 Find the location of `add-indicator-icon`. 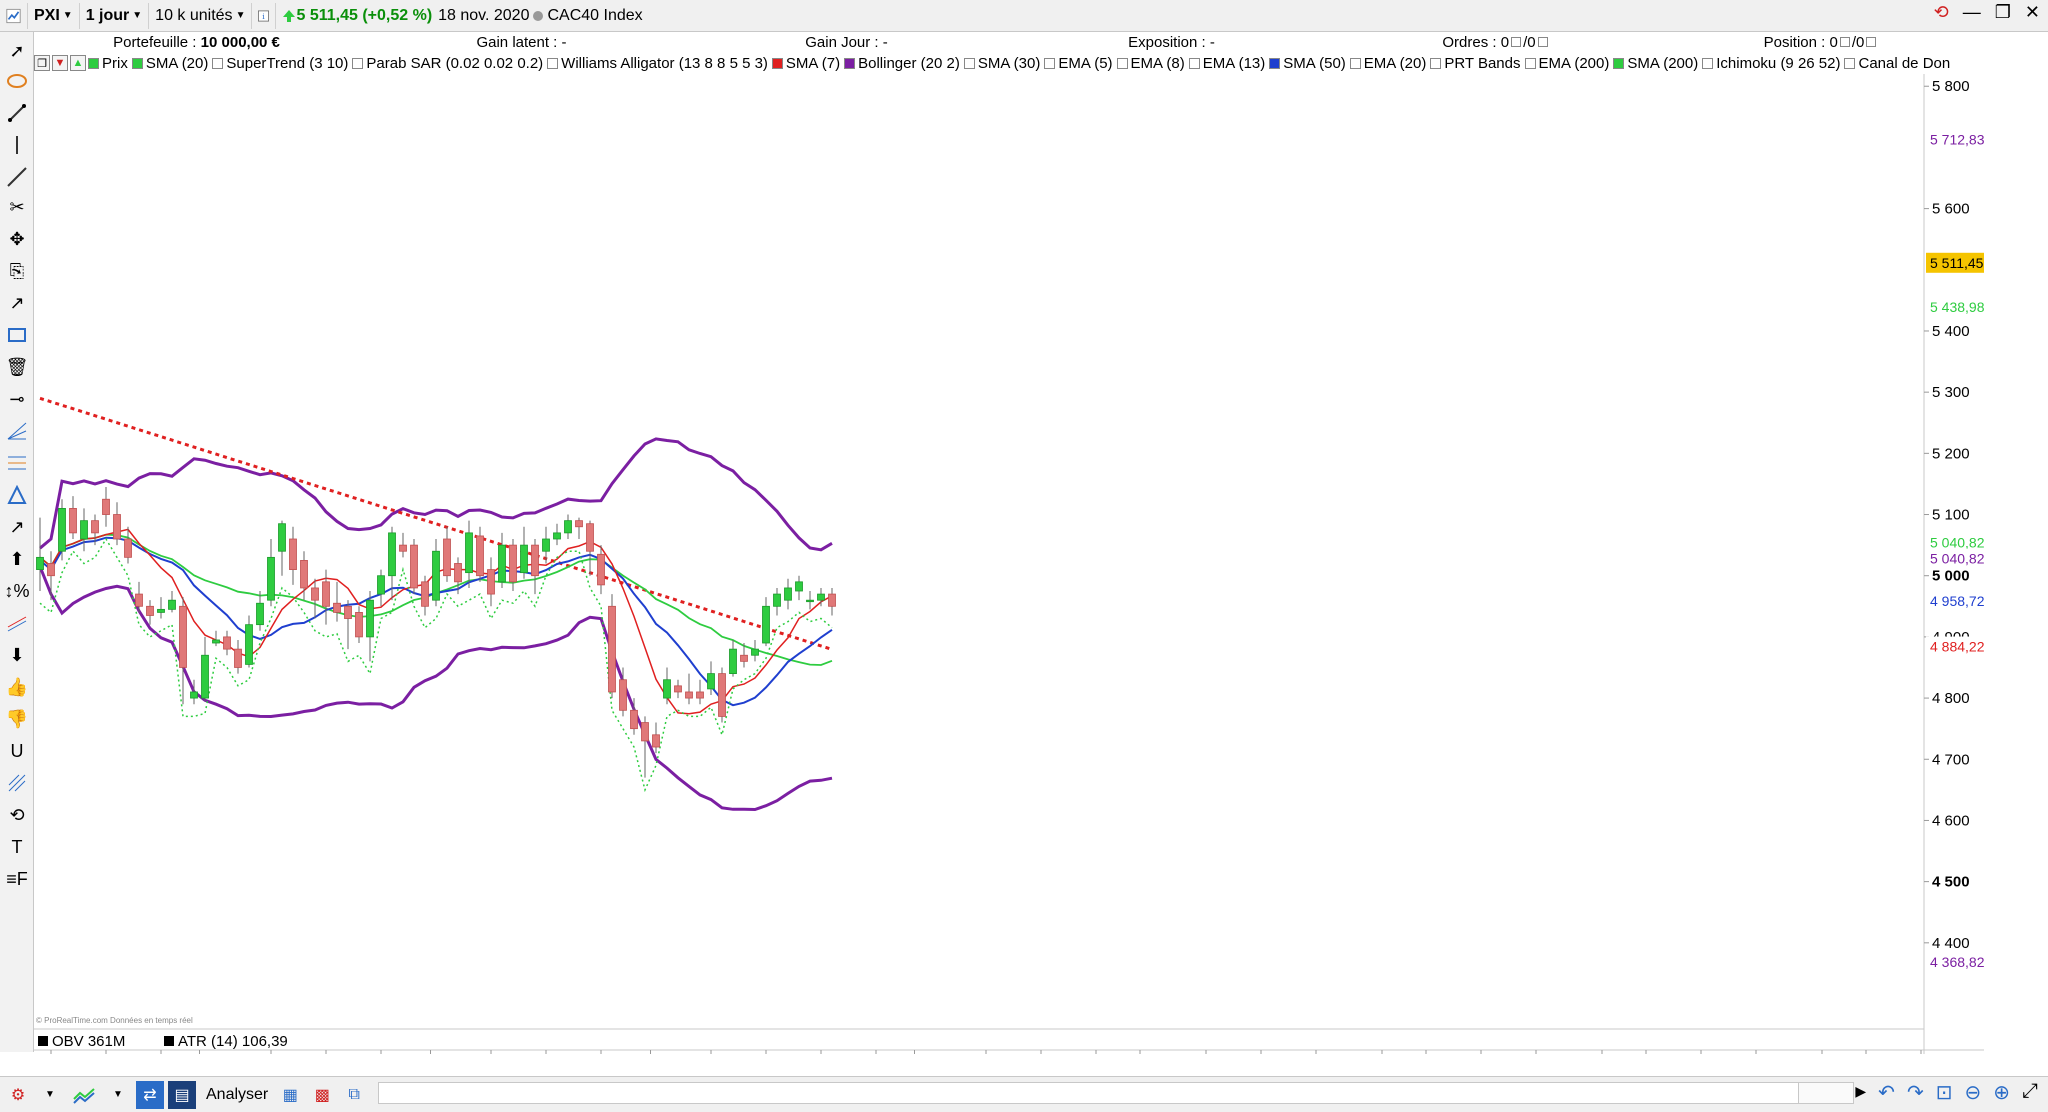

add-indicator-icon is located at coordinates (84, 1095).